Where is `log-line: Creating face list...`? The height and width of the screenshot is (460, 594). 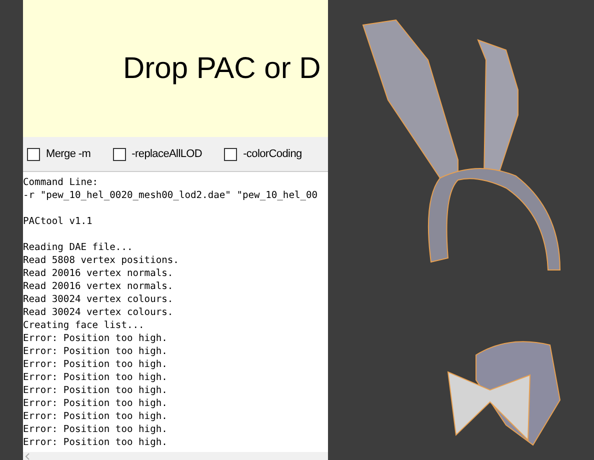
log-line: Creating face list... is located at coordinates (83, 325).